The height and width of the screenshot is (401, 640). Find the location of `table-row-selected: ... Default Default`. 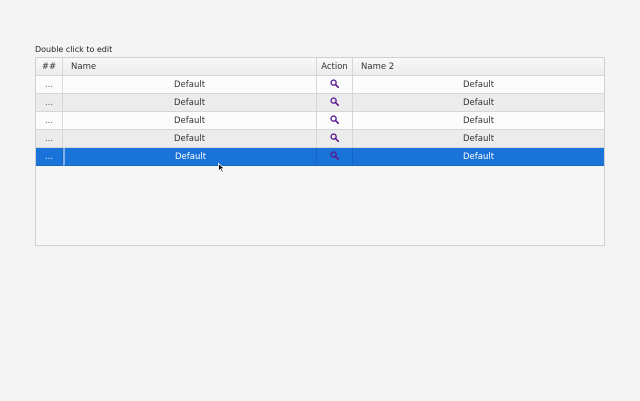

table-row-selected: ... Default Default is located at coordinates (320, 157).